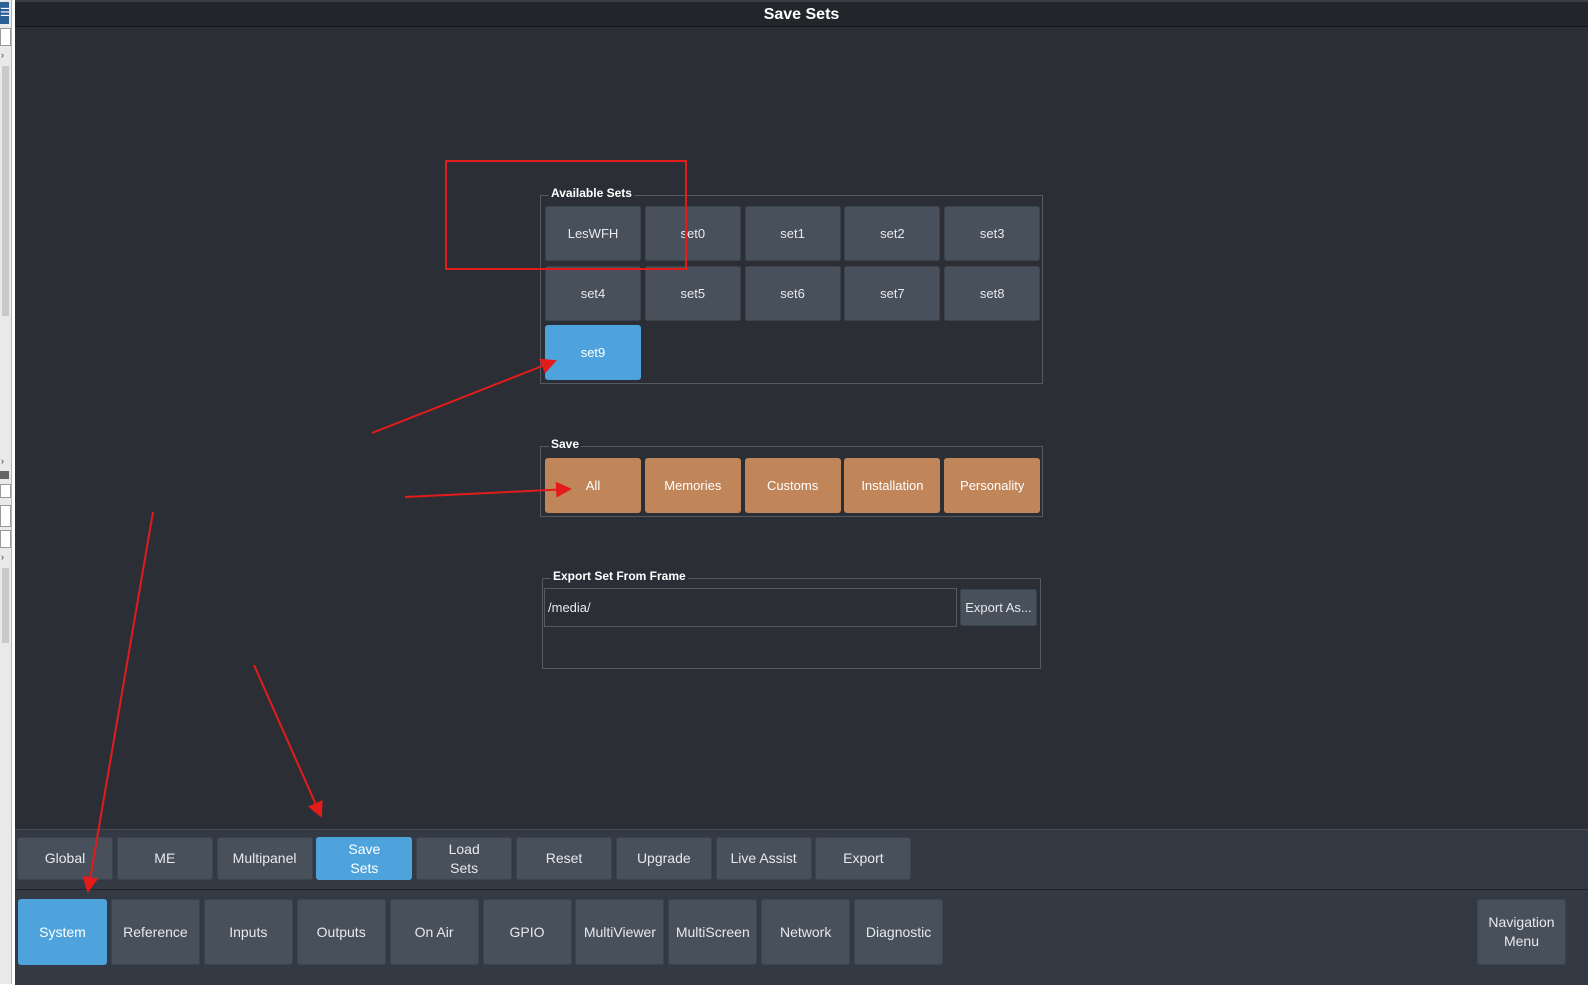  I want to click on set-button-set2: set2, so click(892, 233).